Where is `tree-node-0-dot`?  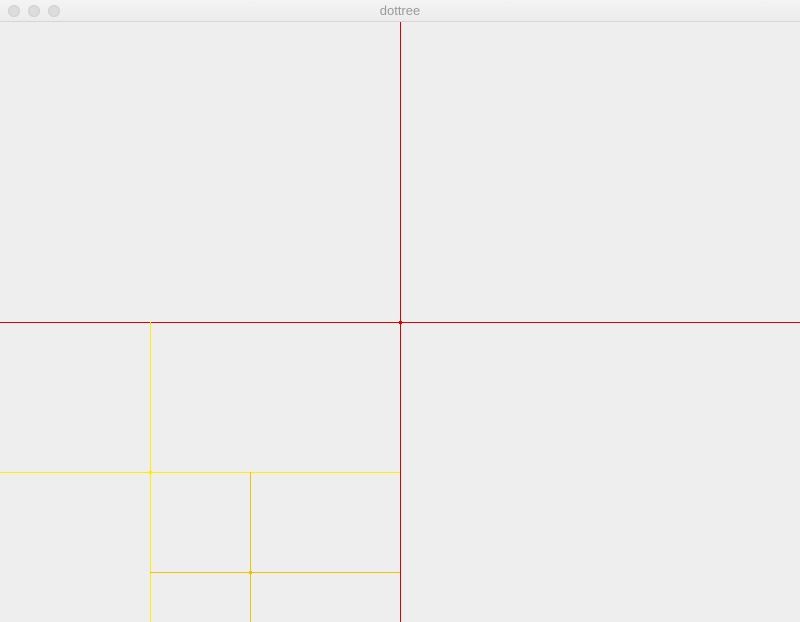 tree-node-0-dot is located at coordinates (400, 322).